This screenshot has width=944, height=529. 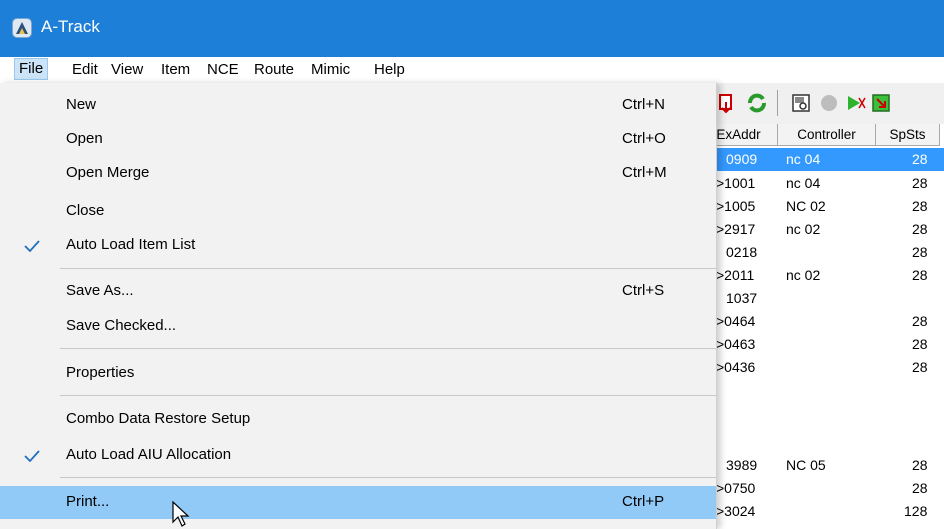 What do you see at coordinates (274, 70) in the screenshot?
I see `menu-route: Route` at bounding box center [274, 70].